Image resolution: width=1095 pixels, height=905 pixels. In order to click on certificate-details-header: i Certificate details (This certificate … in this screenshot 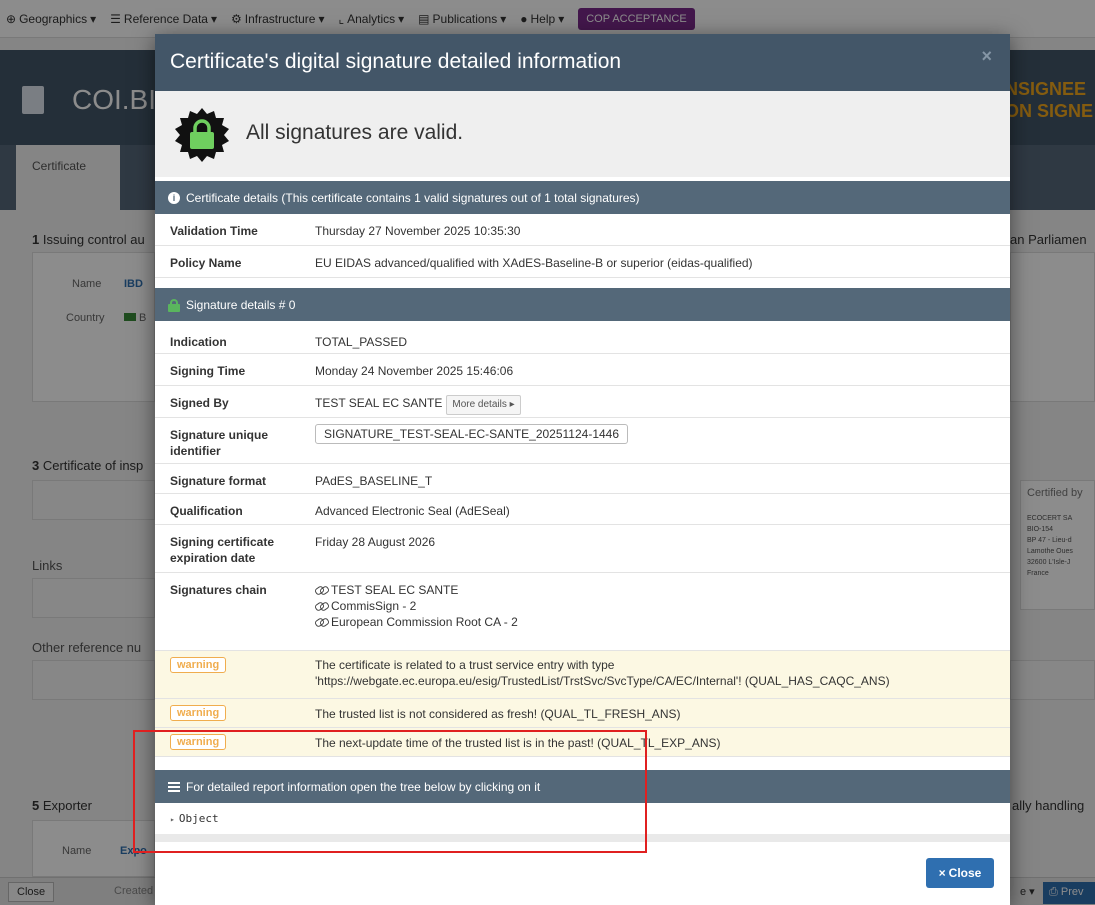, I will do `click(582, 197)`.